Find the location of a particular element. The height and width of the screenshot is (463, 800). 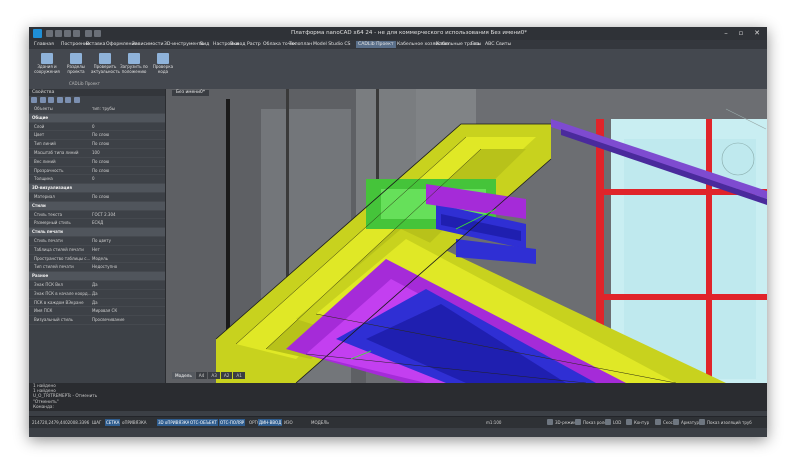

ribbon-tab: Model Studio CS is located at coordinates (331, 44).